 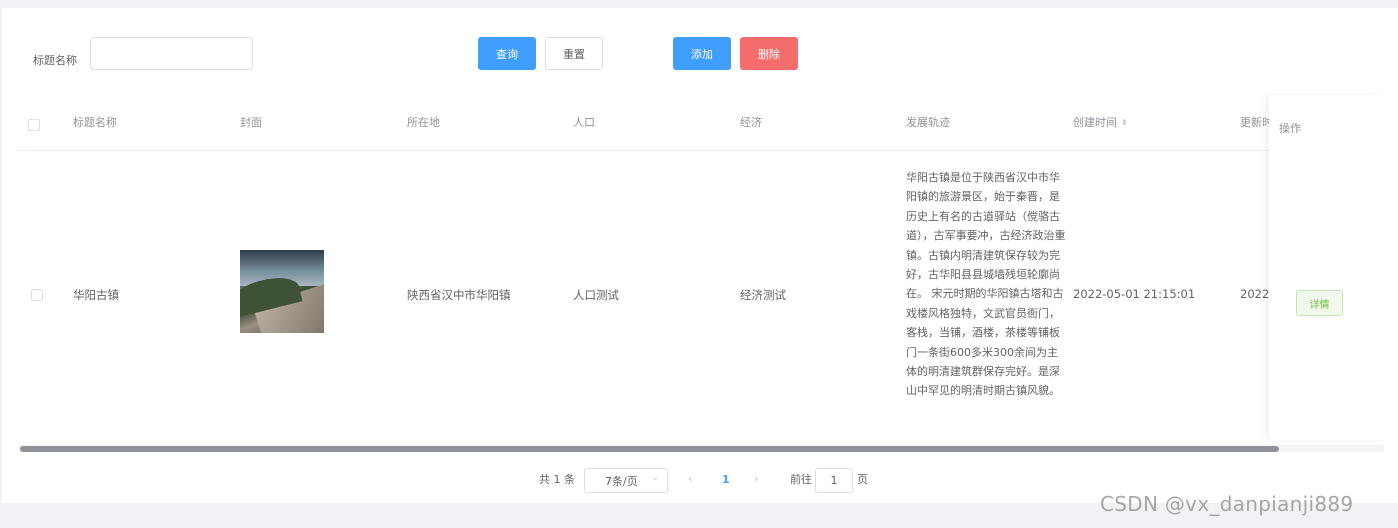 I want to click on chevron-down-icon: ⌄, so click(x=655, y=478).